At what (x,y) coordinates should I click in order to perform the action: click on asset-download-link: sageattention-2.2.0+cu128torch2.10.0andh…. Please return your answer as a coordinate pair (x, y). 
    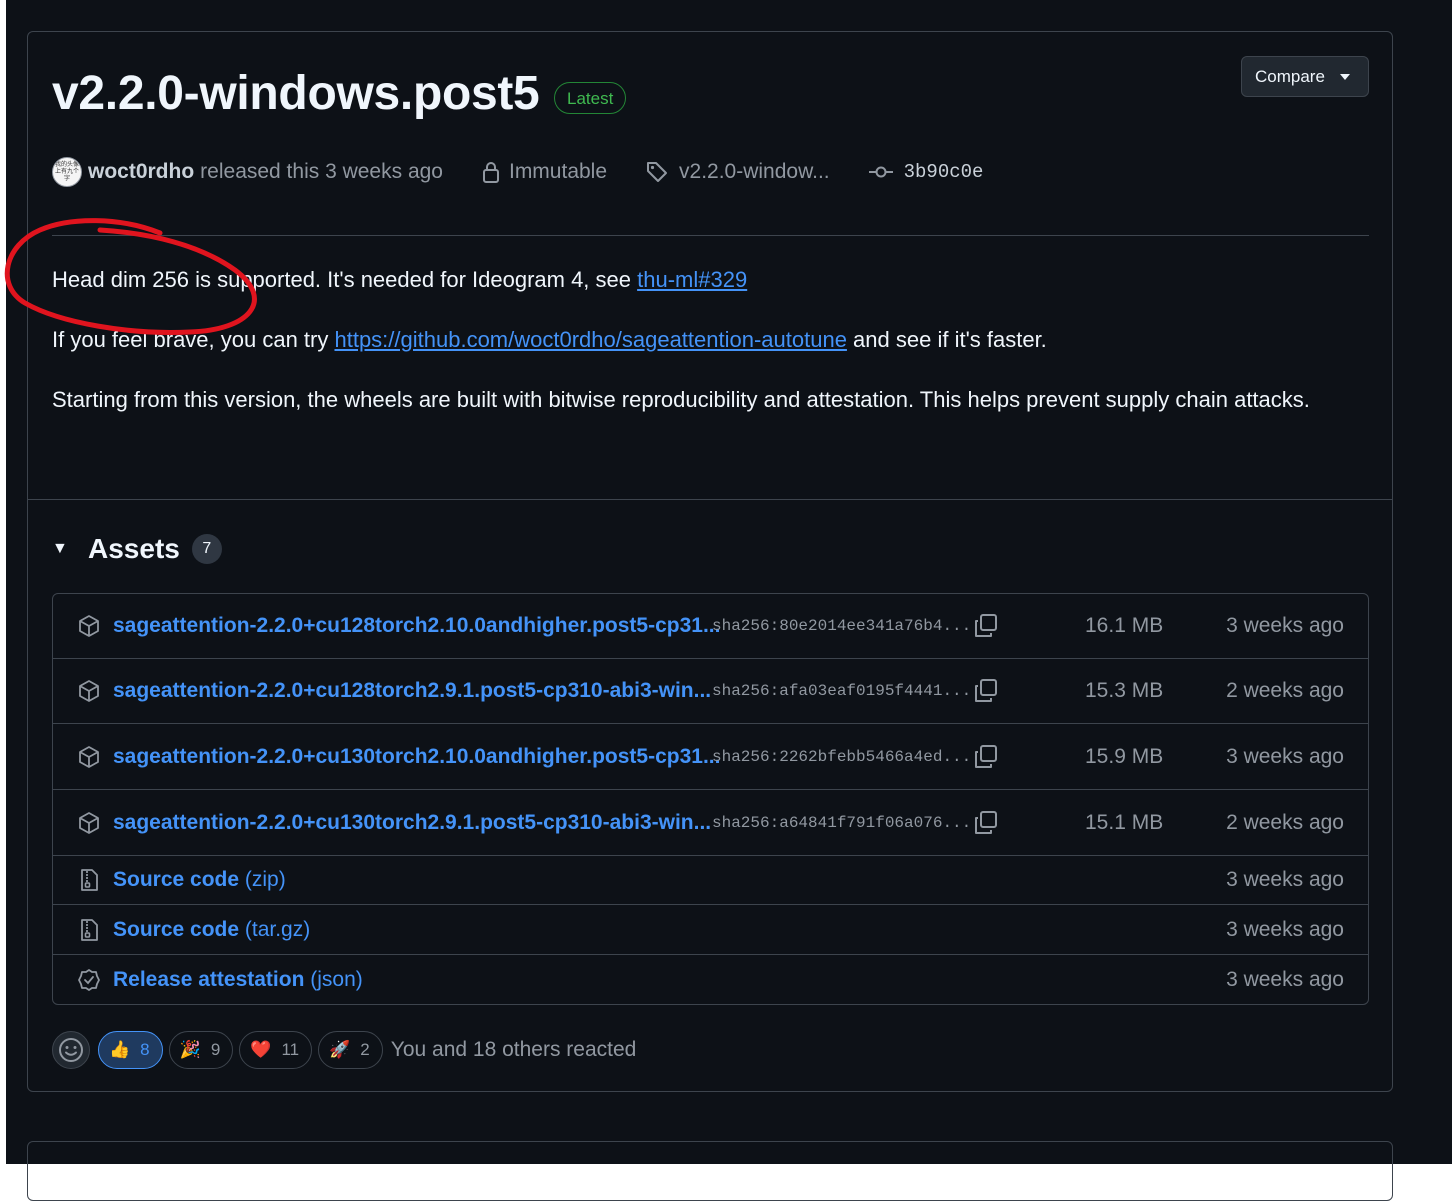
    Looking at the image, I should click on (416, 626).